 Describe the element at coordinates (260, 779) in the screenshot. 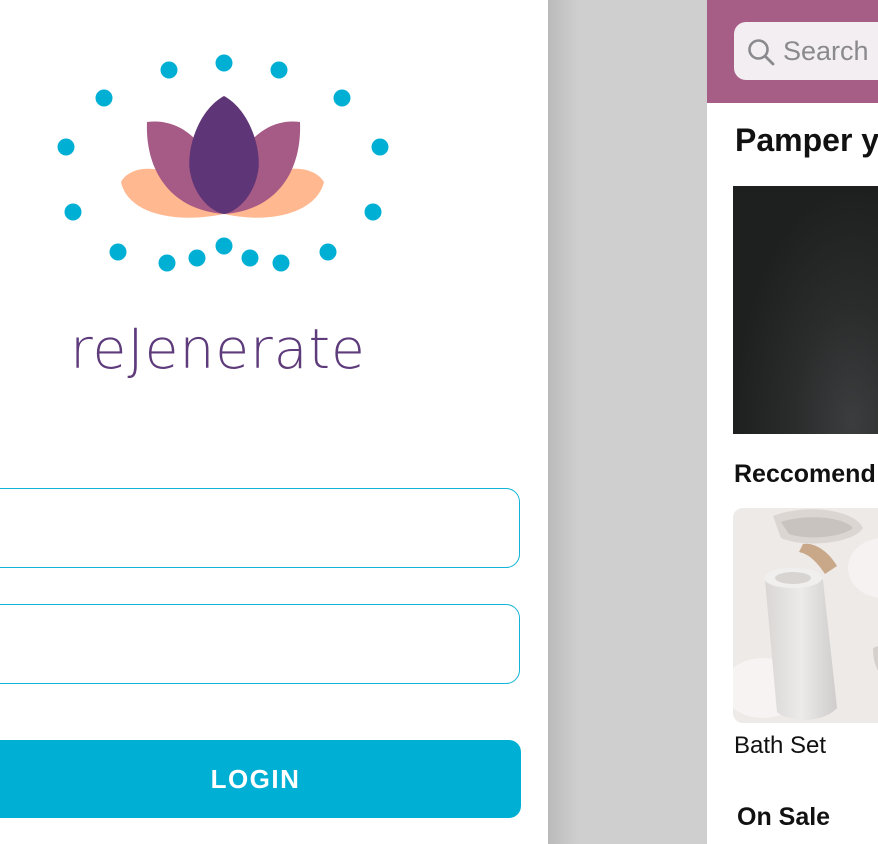

I see `login-button: LOGIN` at that location.